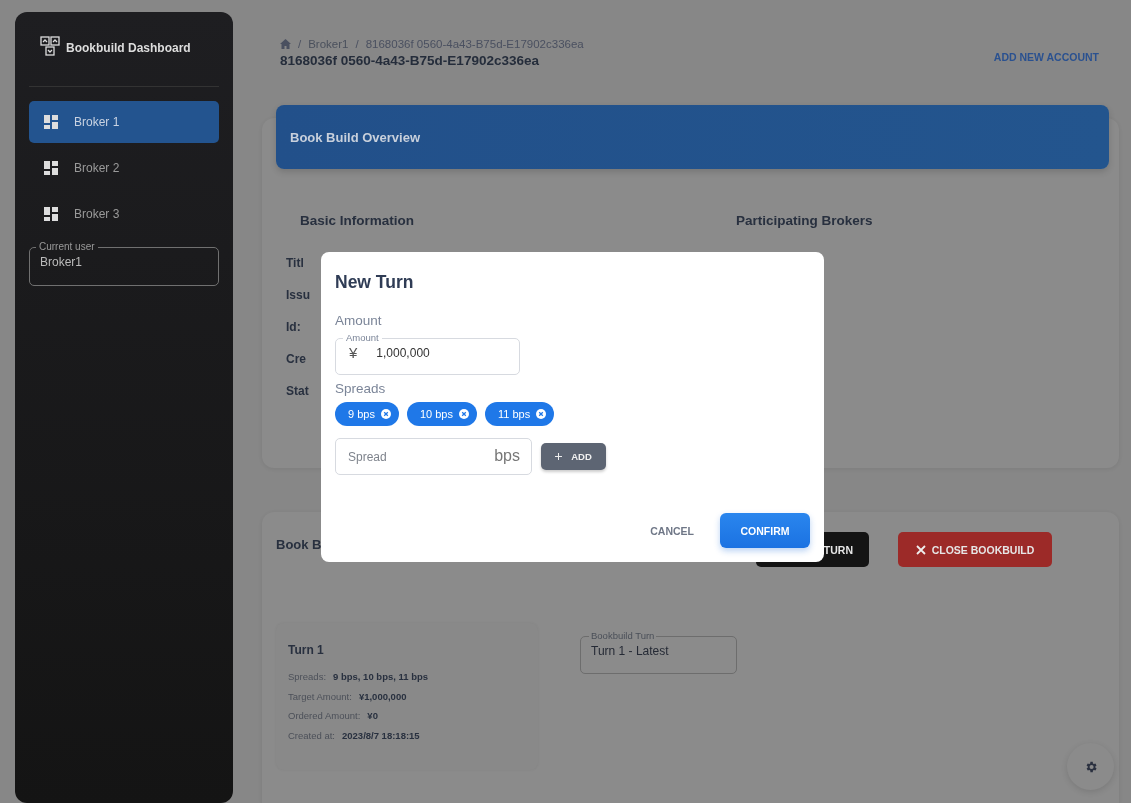 This screenshot has height=803, width=1131. I want to click on card-title: Book B, so click(299, 544).